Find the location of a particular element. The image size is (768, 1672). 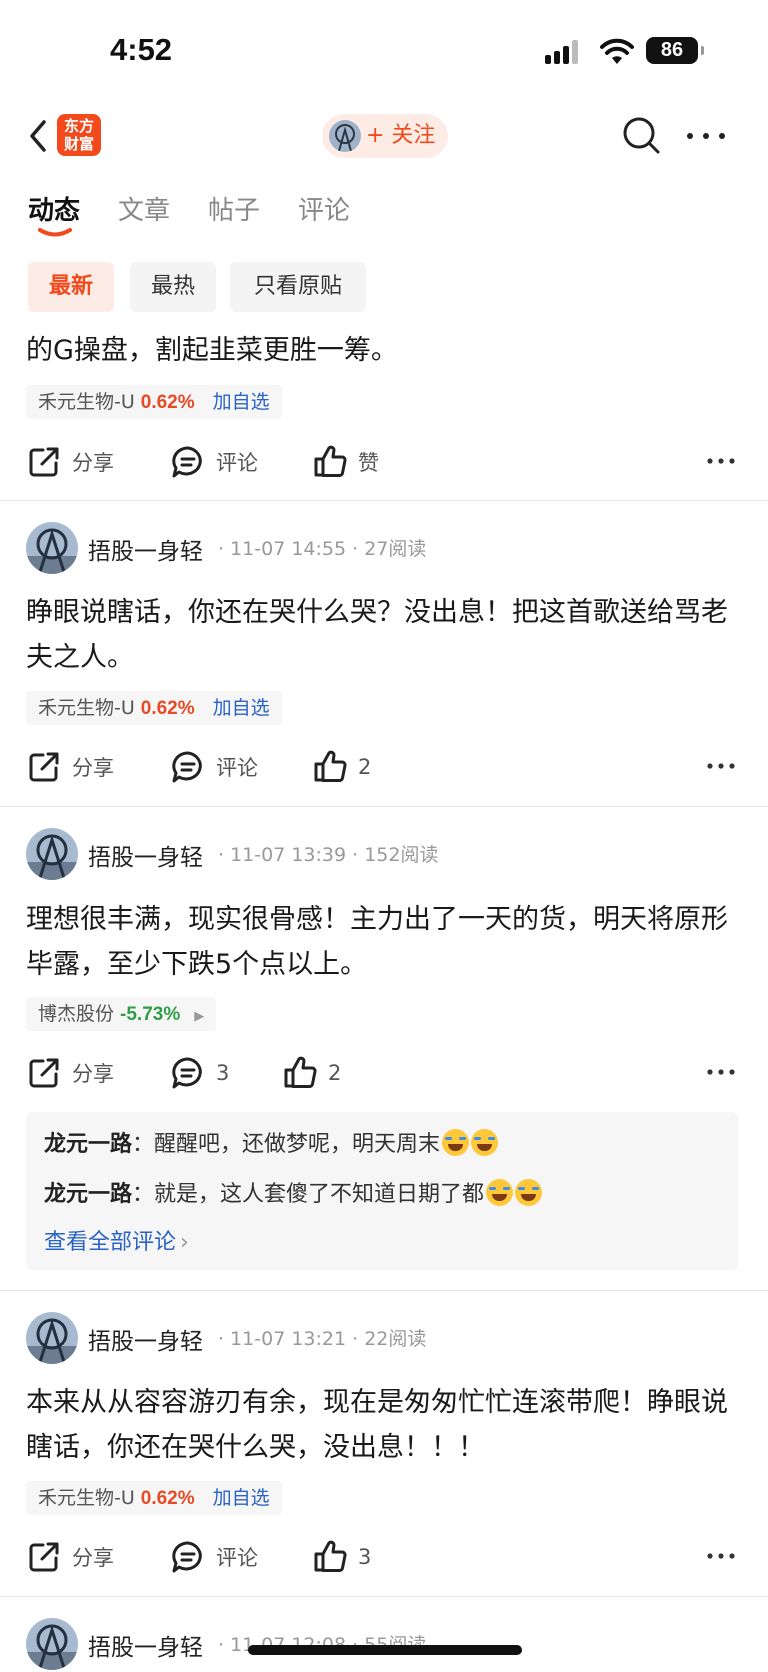

nav-bar: 东方 财富 + 关注 is located at coordinates (384, 136).